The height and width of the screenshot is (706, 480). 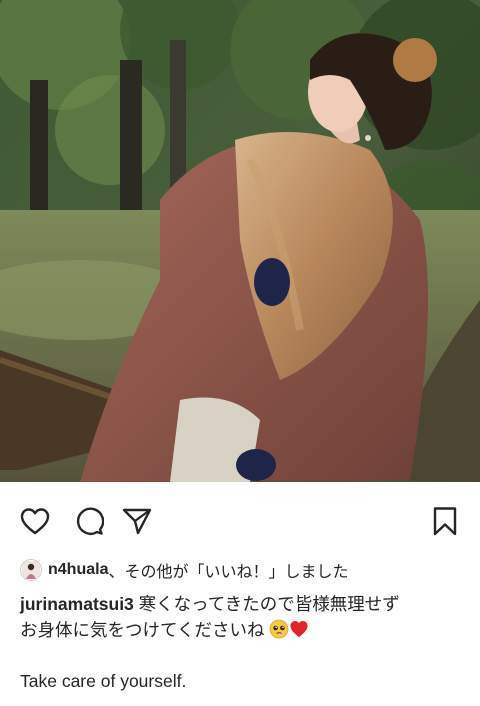 What do you see at coordinates (77, 604) in the screenshot?
I see `caption-username: jurinamatsui3` at bounding box center [77, 604].